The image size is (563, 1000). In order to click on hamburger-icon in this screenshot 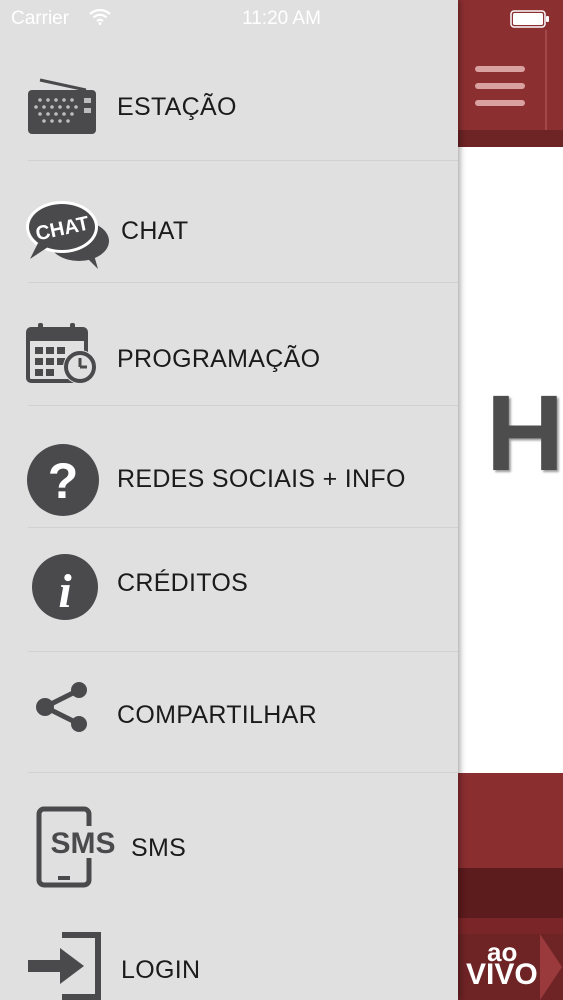, I will do `click(500, 89)`.